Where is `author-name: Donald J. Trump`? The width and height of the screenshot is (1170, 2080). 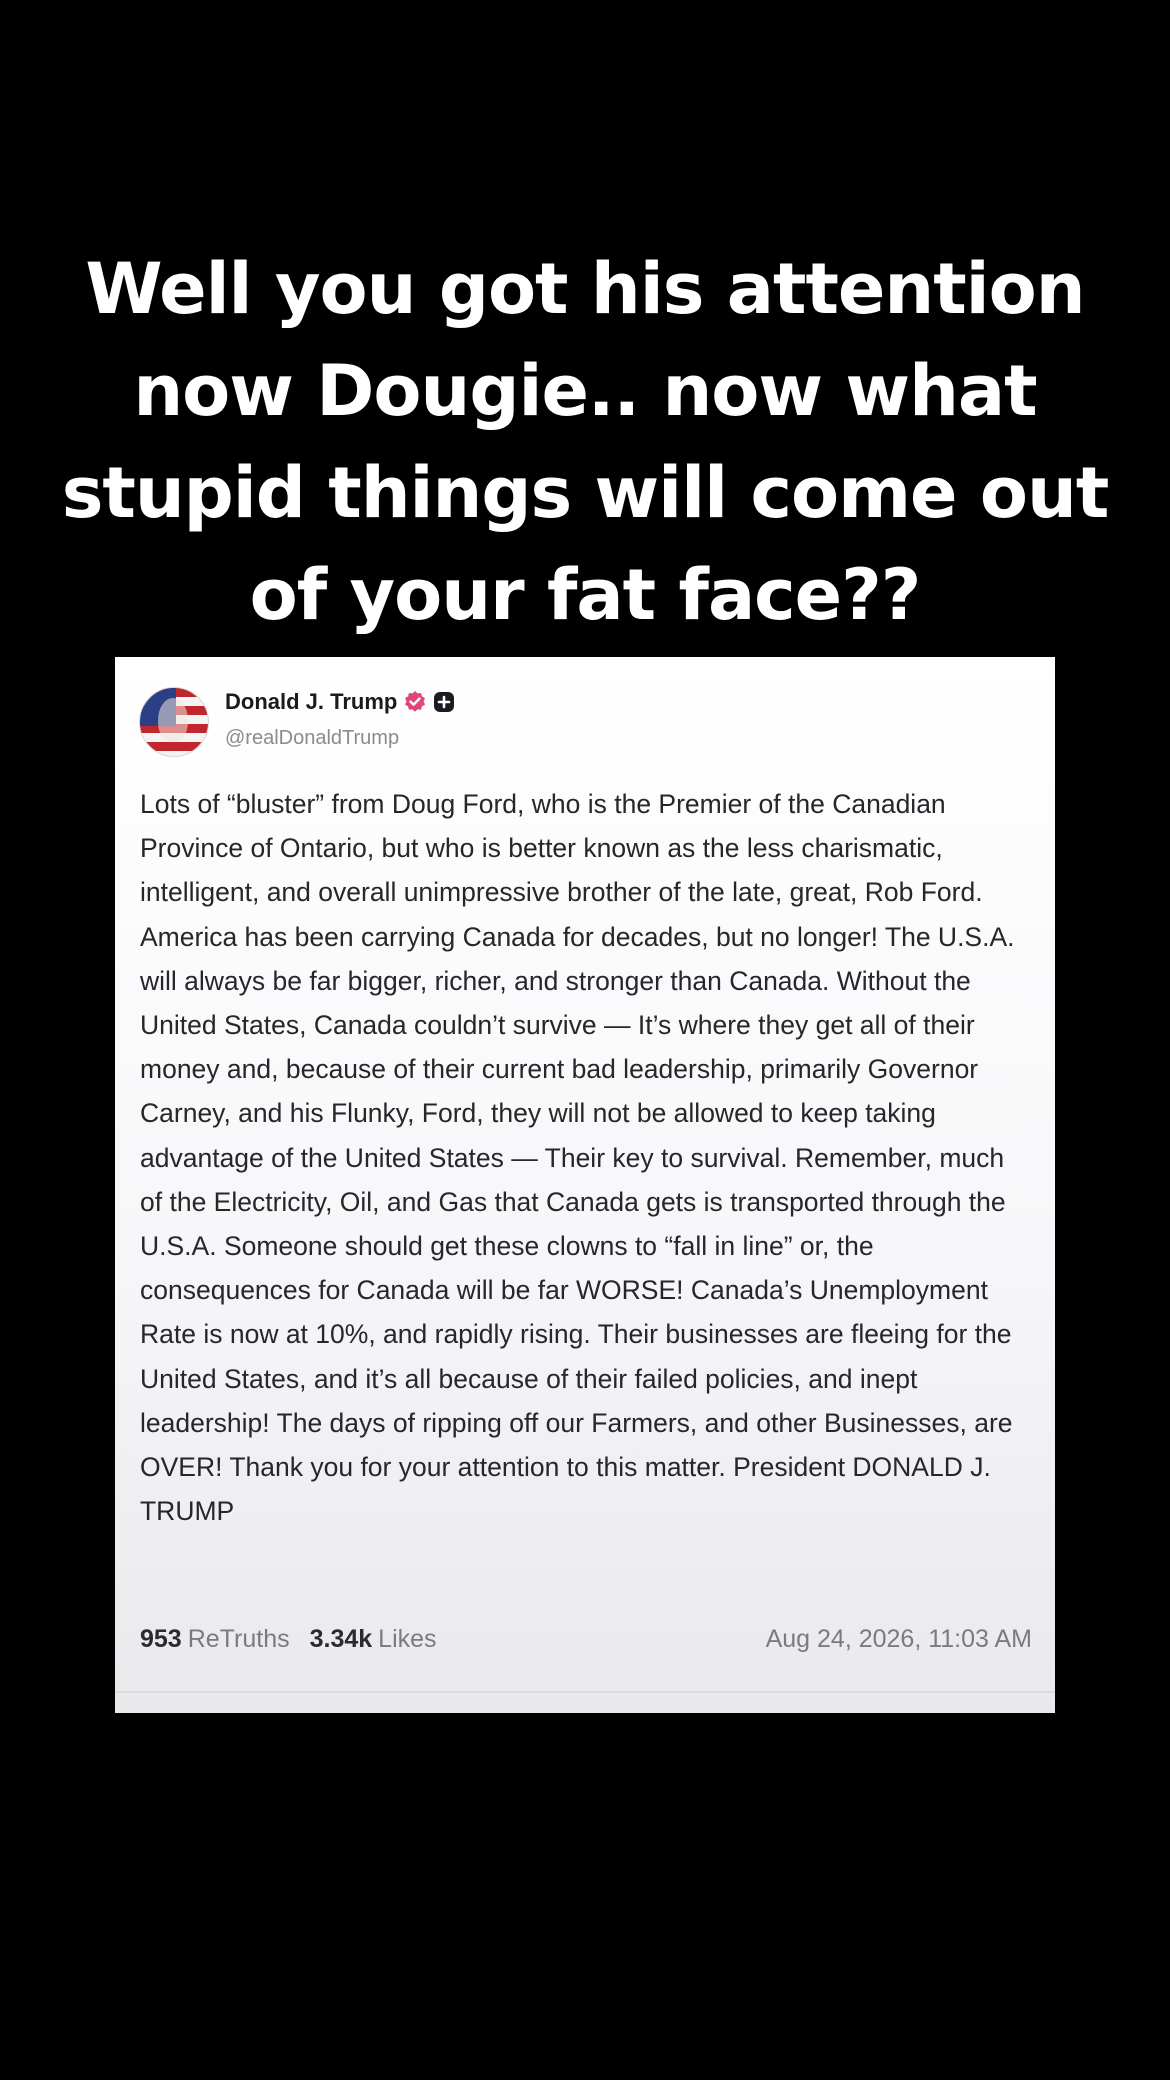
author-name: Donald J. Trump is located at coordinates (311, 702).